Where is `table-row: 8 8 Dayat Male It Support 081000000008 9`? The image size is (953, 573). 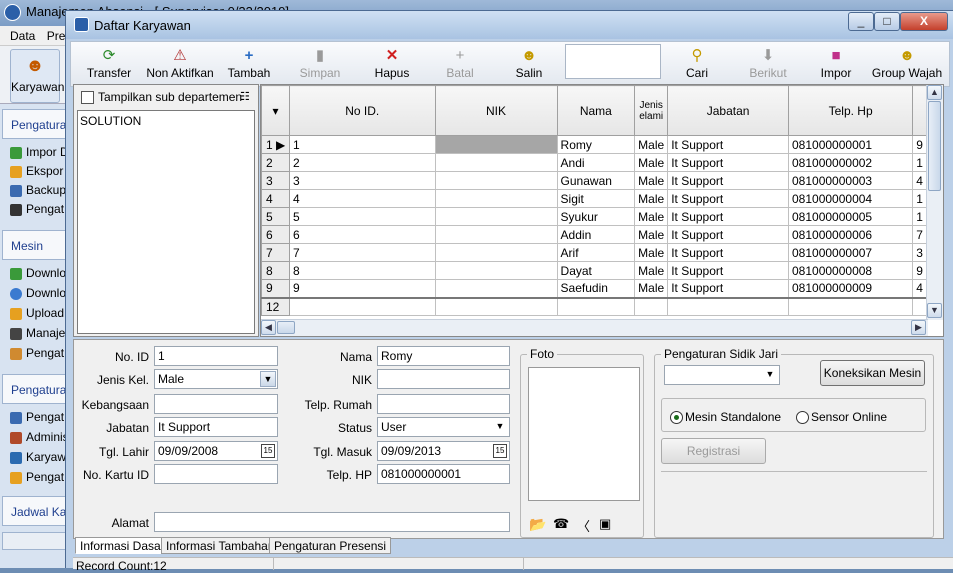 table-row: 8 8 Dayat Male It Support 081000000008 9 is located at coordinates (602, 270).